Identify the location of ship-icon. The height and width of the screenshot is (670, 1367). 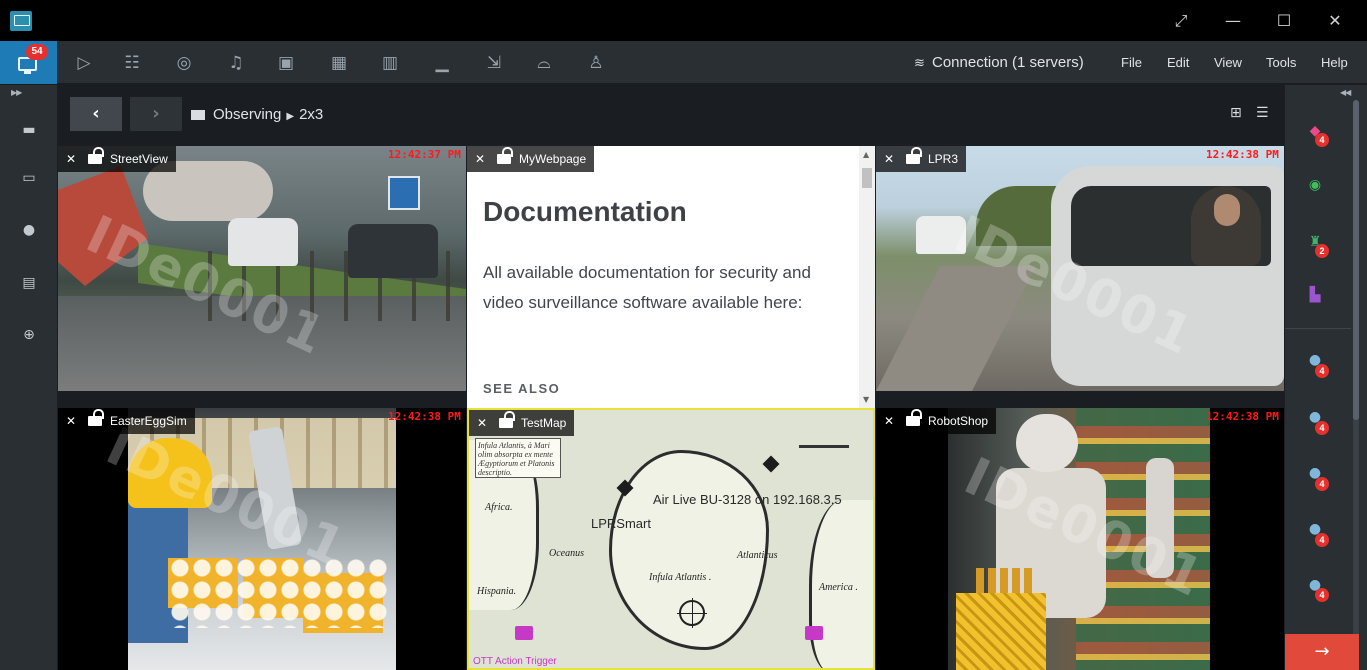
(824, 433).